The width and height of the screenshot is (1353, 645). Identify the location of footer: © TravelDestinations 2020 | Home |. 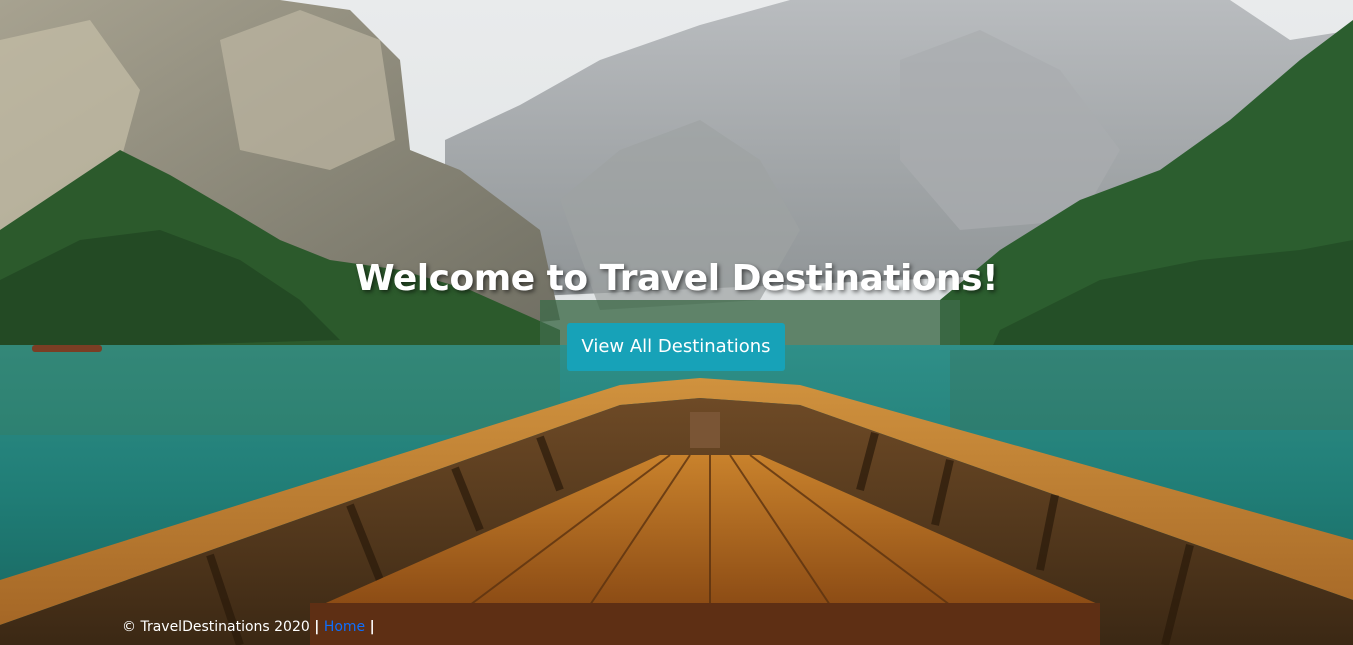
(248, 627).